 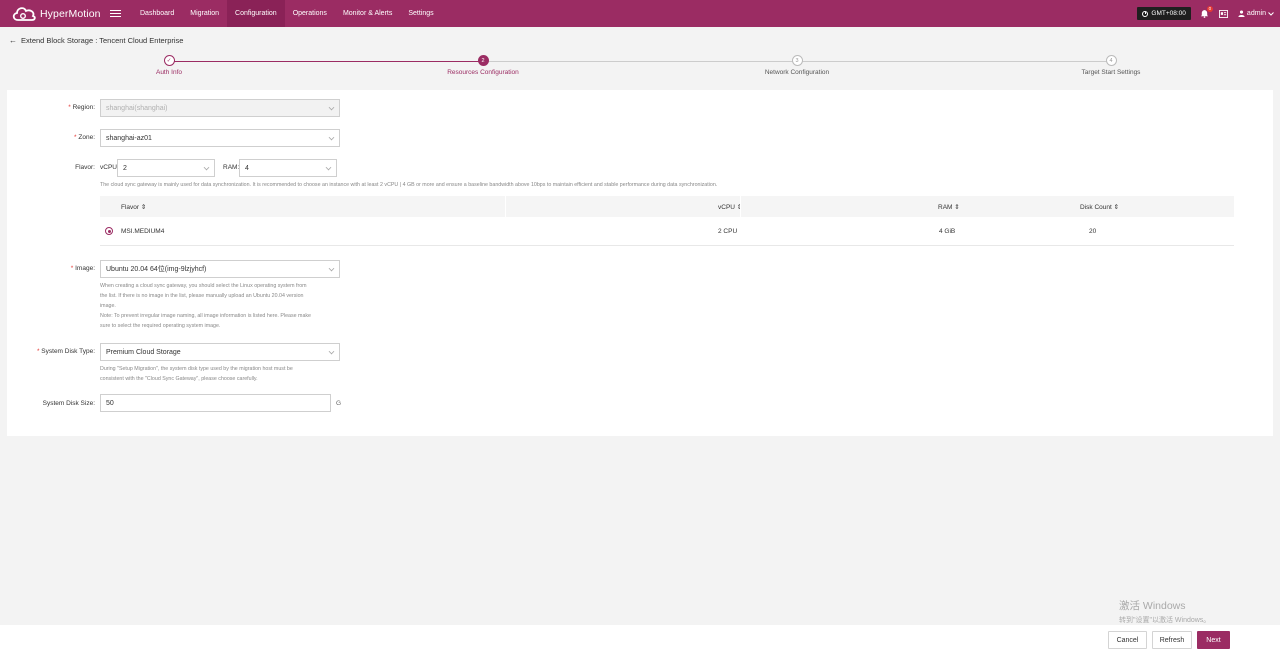 I want to click on nav-dashboard: Dashboard, so click(x=157, y=13).